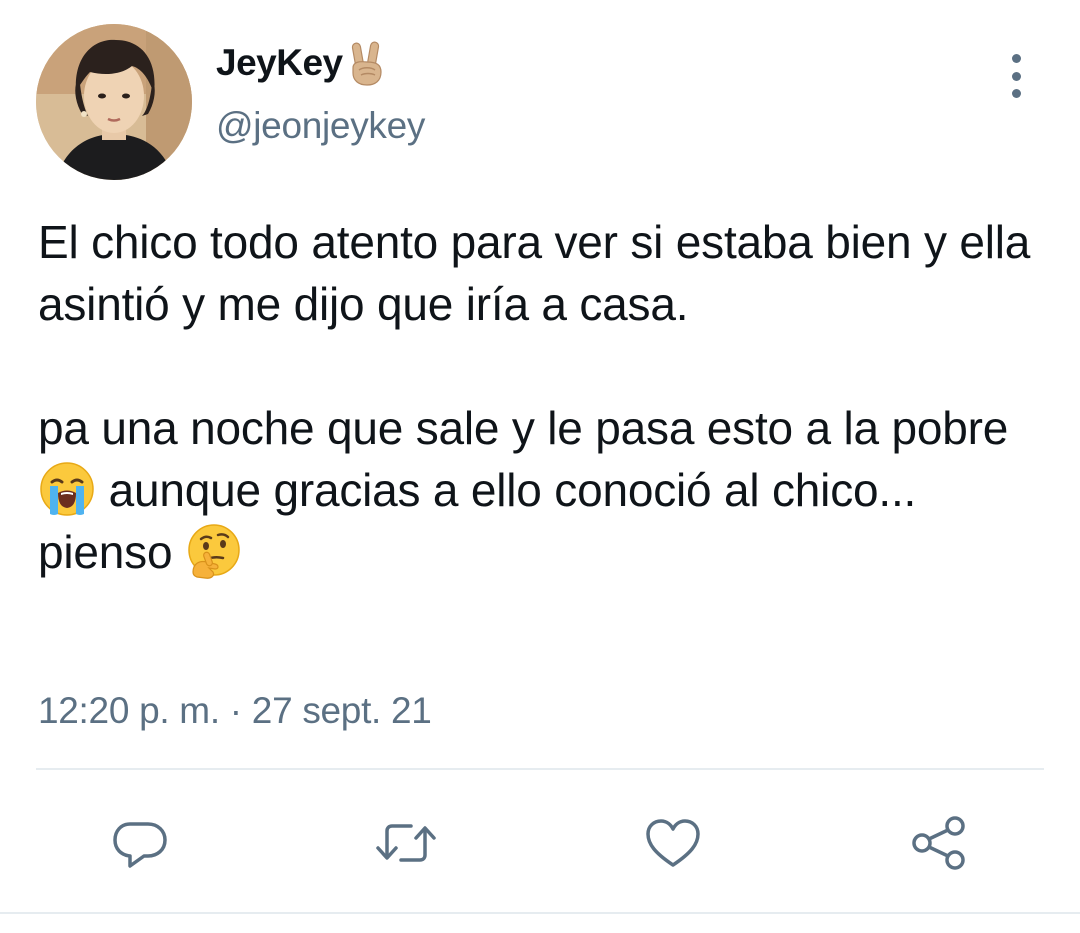 This screenshot has height=933, width=1080. I want to click on reply-icon, so click(140, 845).